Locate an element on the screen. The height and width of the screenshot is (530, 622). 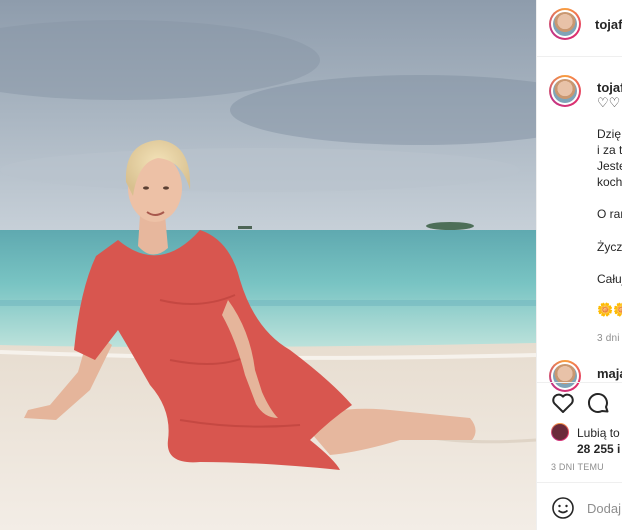
add-comment-input: Dodaj is located at coordinates (604, 508).